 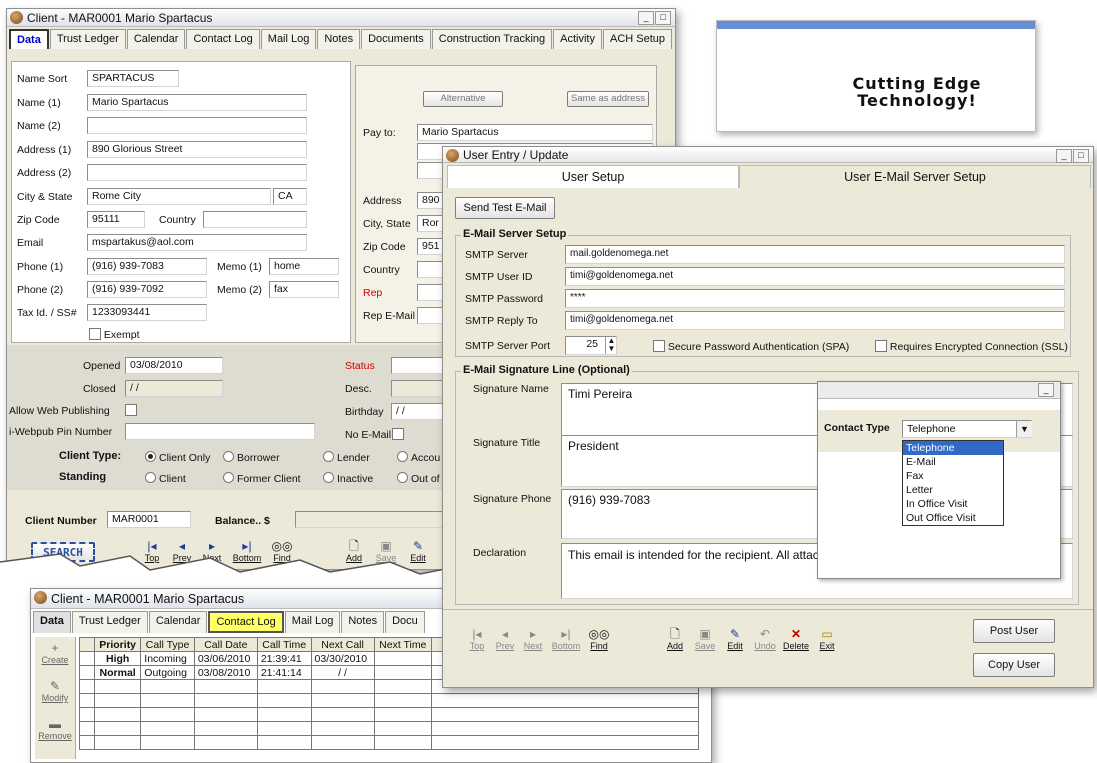 I want to click on tab-activity: Activity, so click(x=577, y=39).